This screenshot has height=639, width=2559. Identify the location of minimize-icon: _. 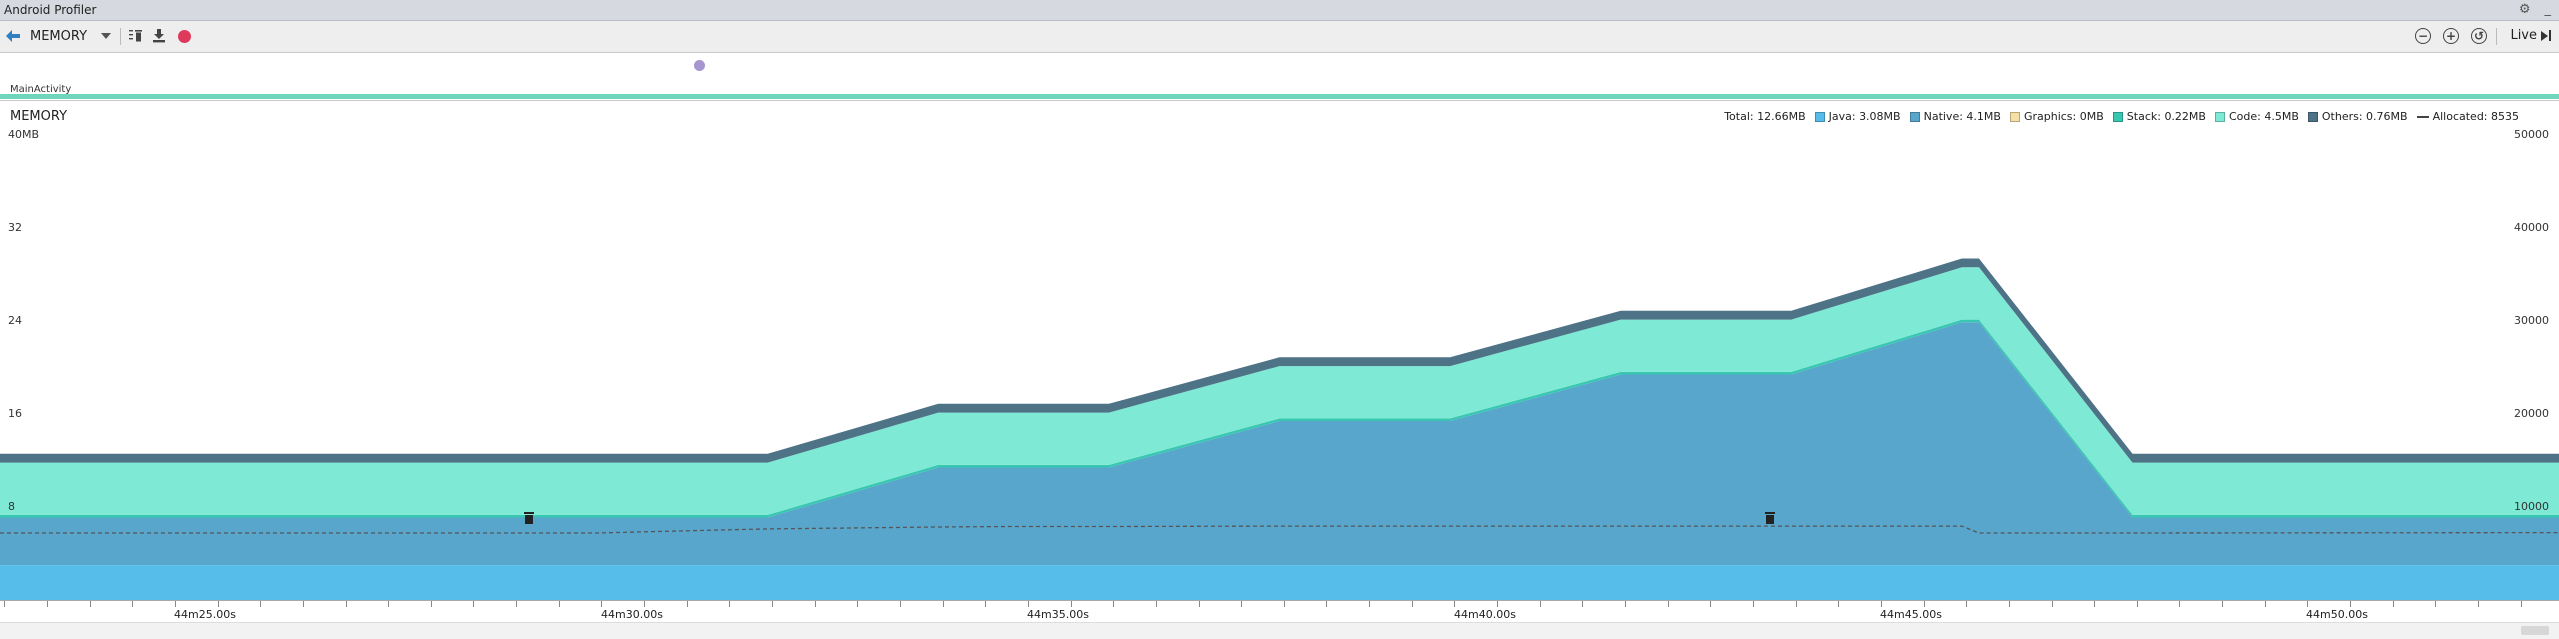
(2548, 9).